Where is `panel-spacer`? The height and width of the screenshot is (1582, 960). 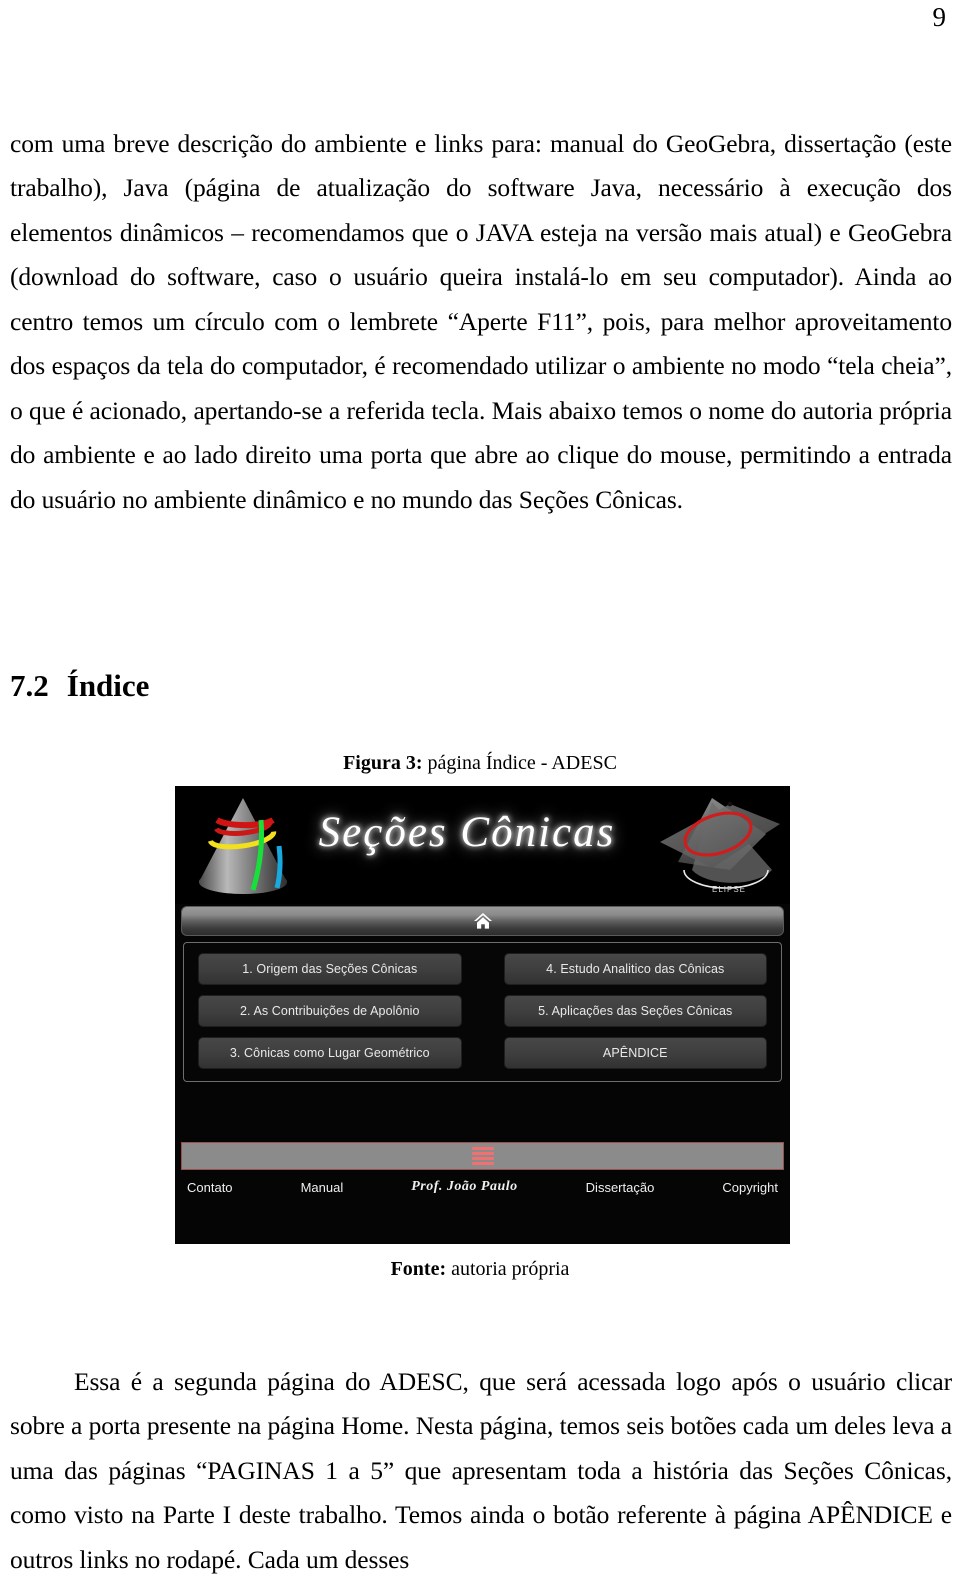 panel-spacer is located at coordinates (482, 1112).